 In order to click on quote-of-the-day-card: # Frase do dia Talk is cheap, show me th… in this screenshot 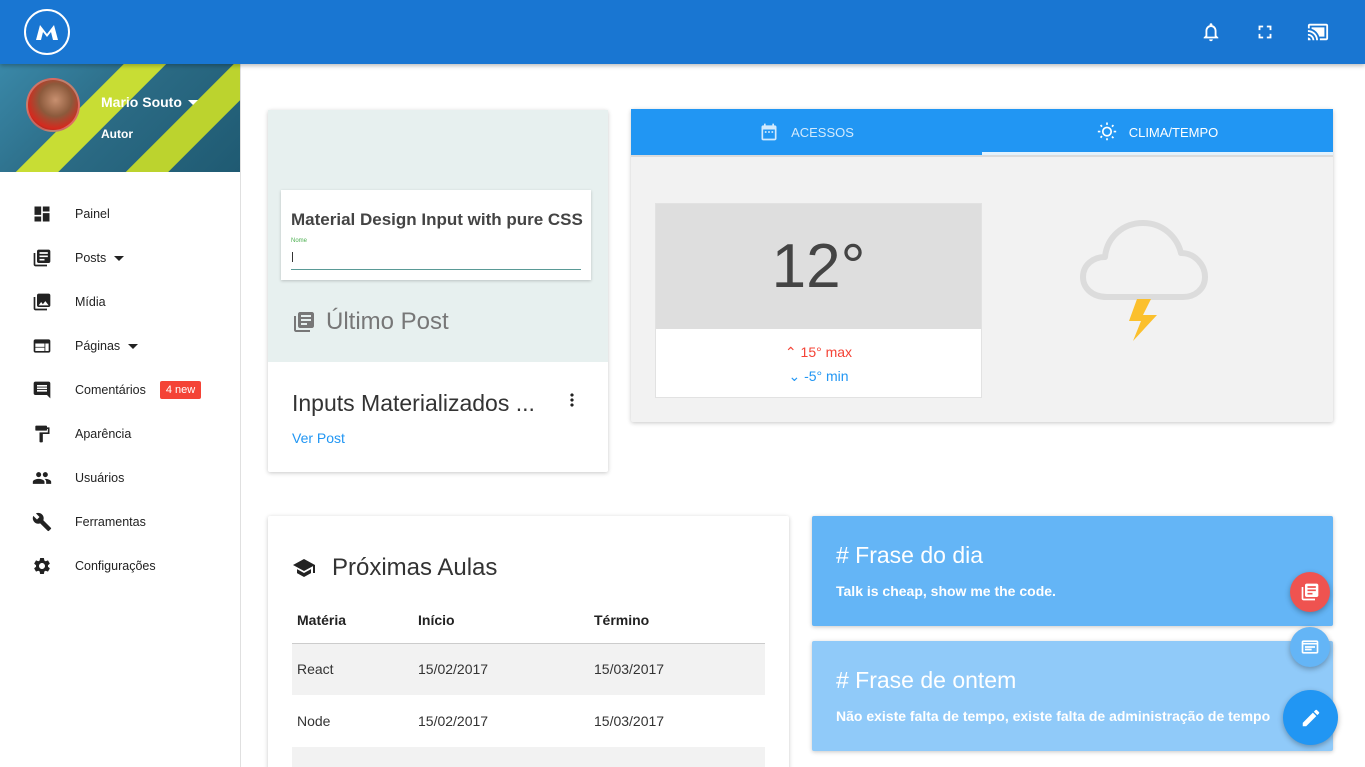, I will do `click(1072, 571)`.